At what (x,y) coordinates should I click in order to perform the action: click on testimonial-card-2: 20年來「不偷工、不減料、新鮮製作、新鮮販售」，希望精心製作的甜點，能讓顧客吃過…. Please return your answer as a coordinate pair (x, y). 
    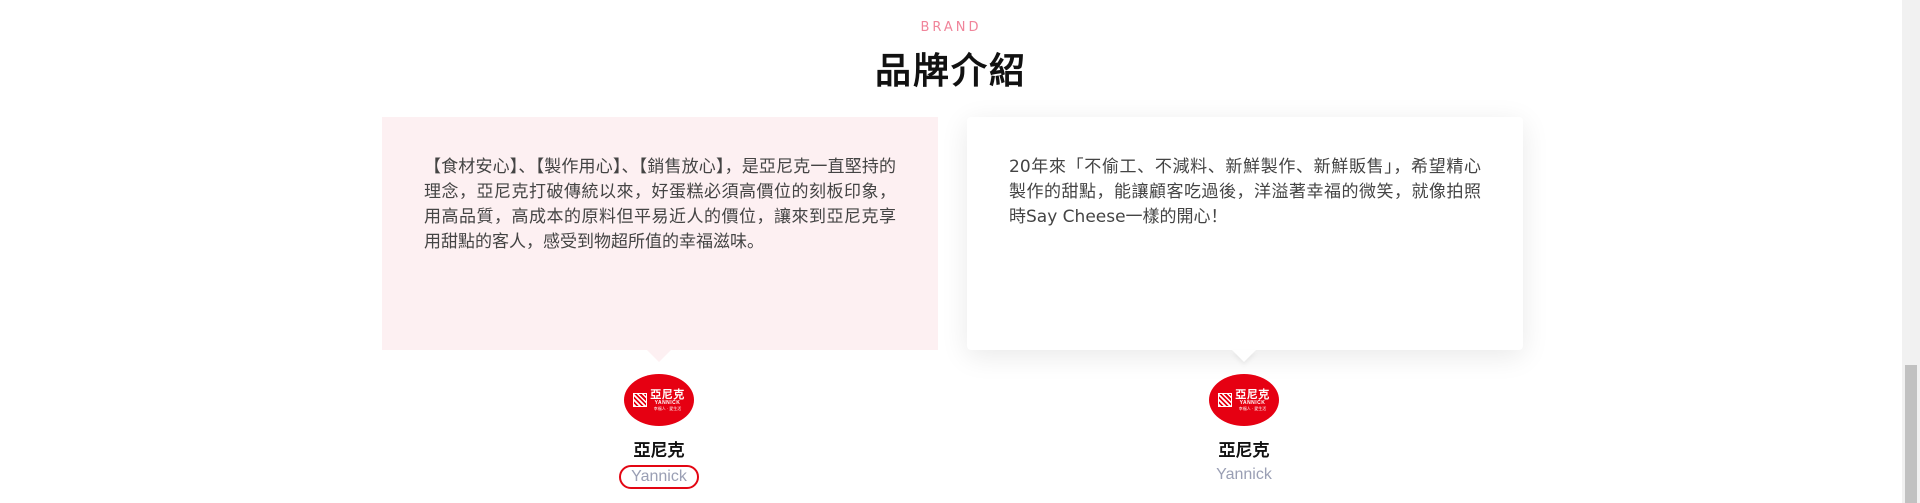
    Looking at the image, I should click on (1245, 233).